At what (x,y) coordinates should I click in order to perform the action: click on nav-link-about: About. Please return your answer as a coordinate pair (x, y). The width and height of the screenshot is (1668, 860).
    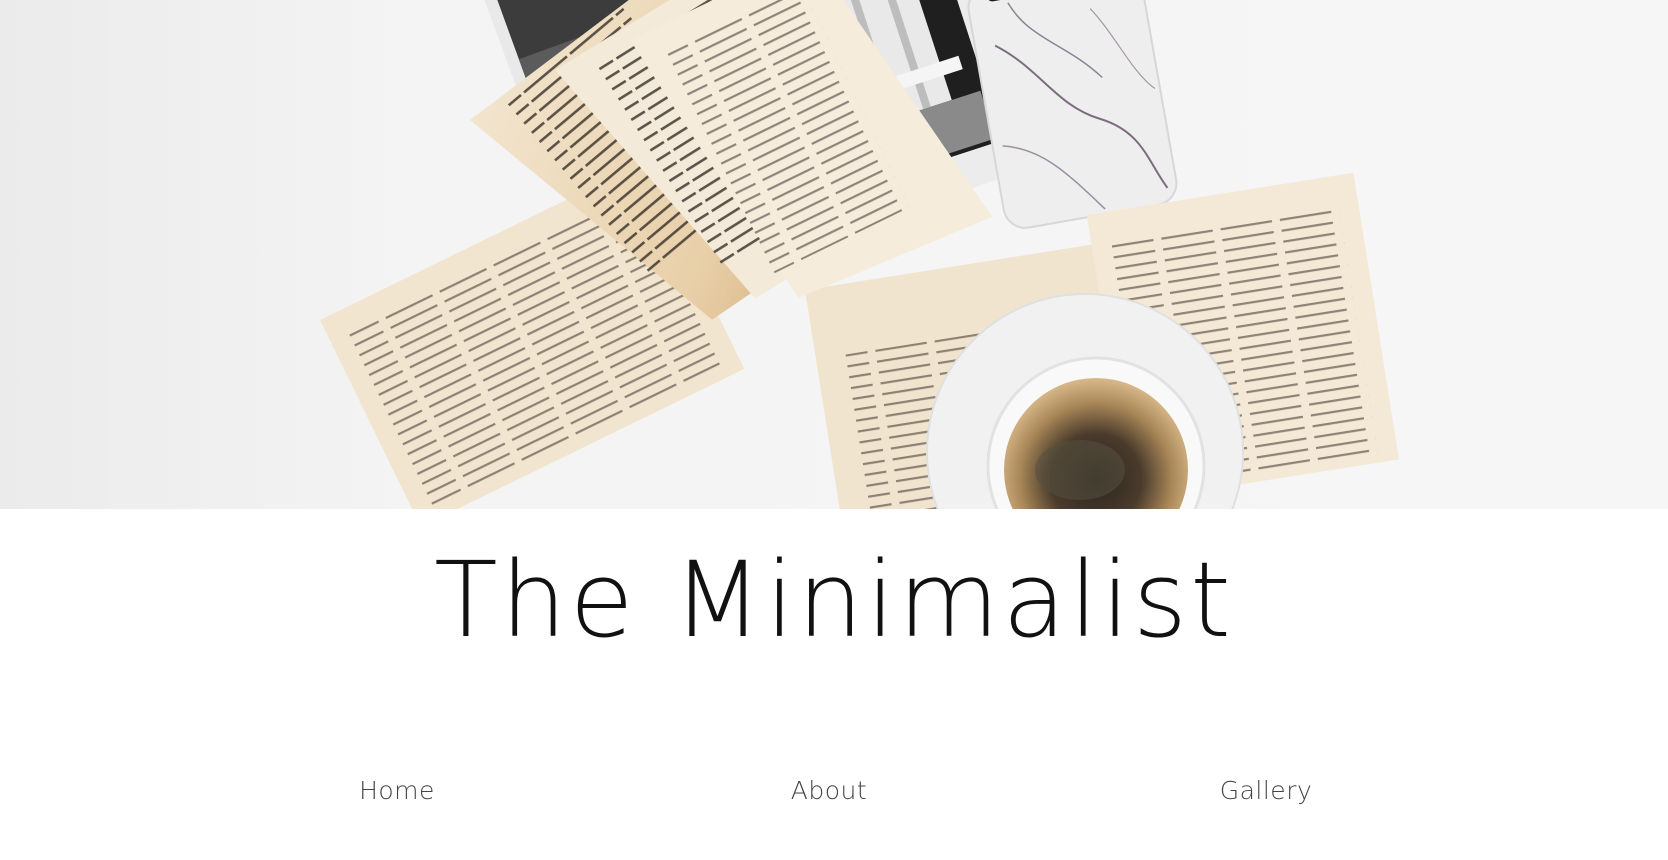
    Looking at the image, I should click on (829, 790).